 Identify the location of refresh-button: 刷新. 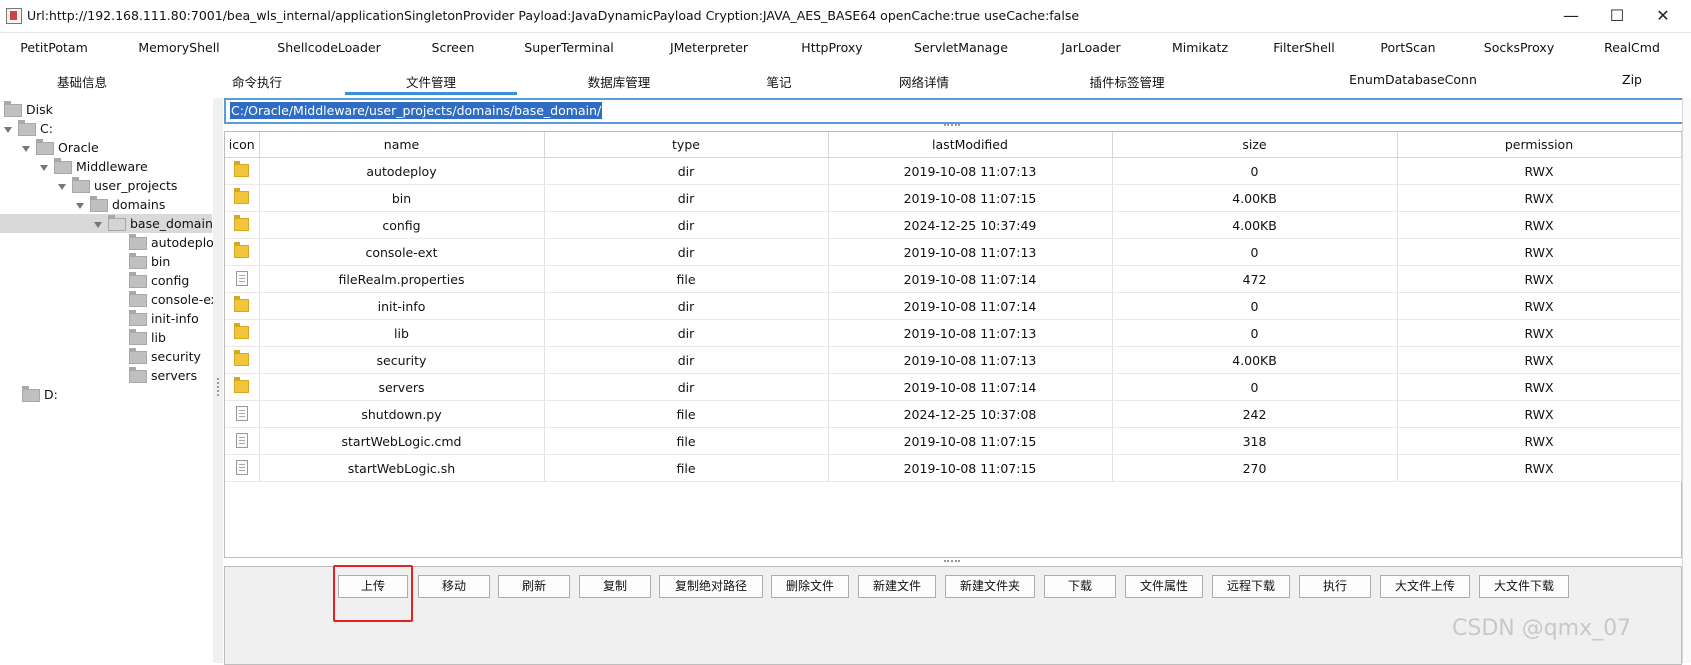
(534, 586).